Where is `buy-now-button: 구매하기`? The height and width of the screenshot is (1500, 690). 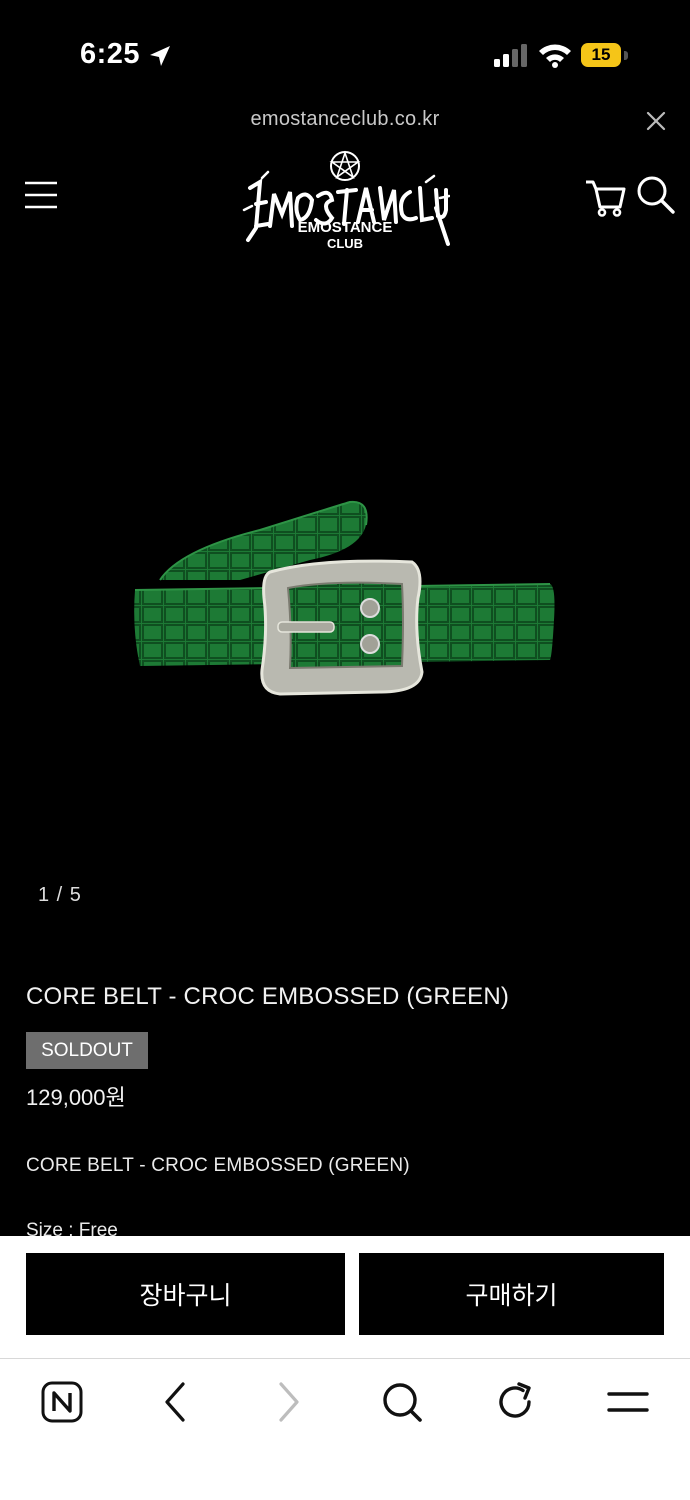
buy-now-button: 구매하기 is located at coordinates (511, 1294).